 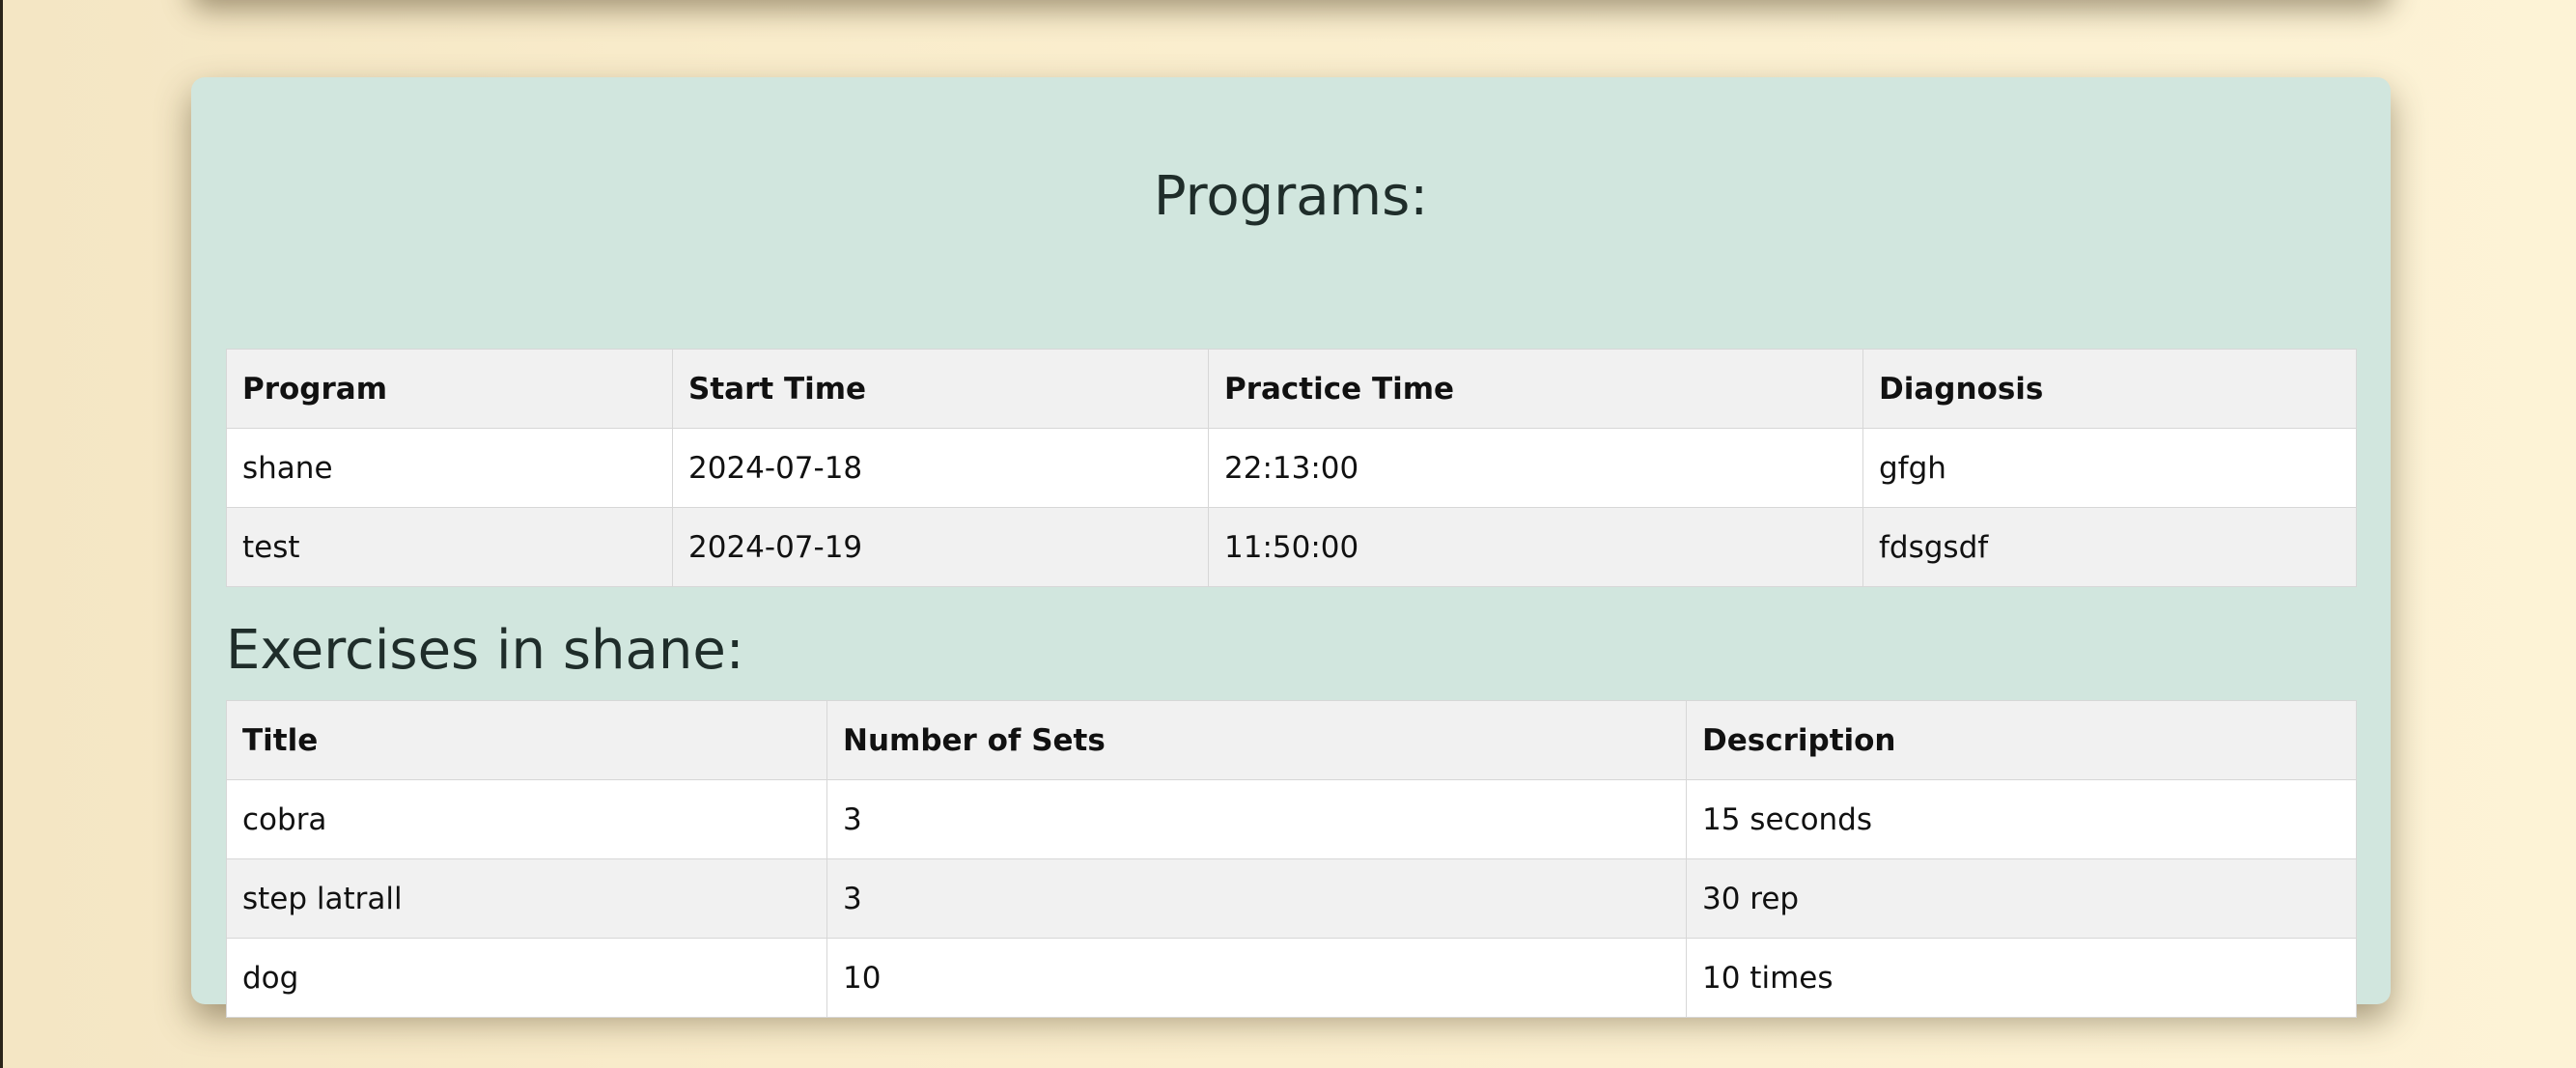 What do you see at coordinates (526, 898) in the screenshot?
I see `exercise-title-cell: step latrall` at bounding box center [526, 898].